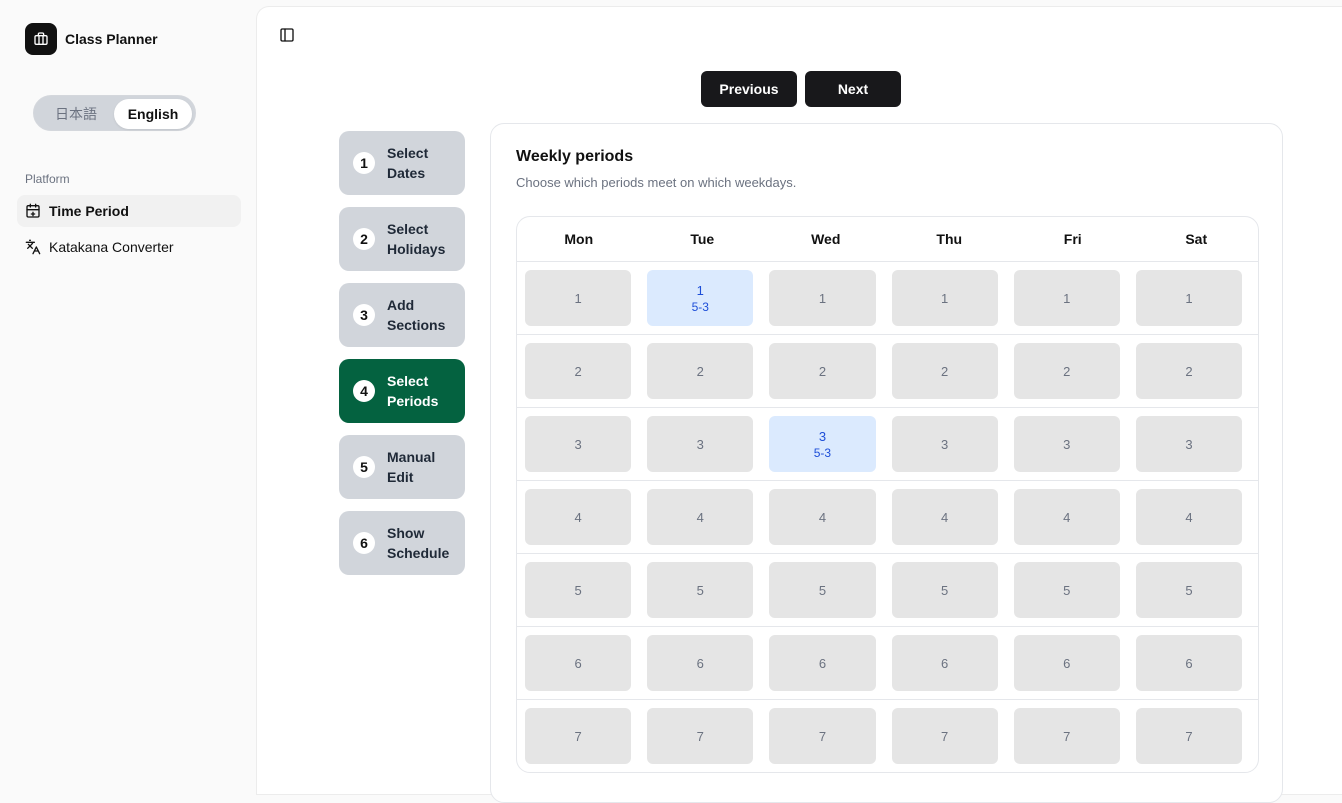 The image size is (1342, 803). I want to click on period-cell-tue-5: 5, so click(700, 590).